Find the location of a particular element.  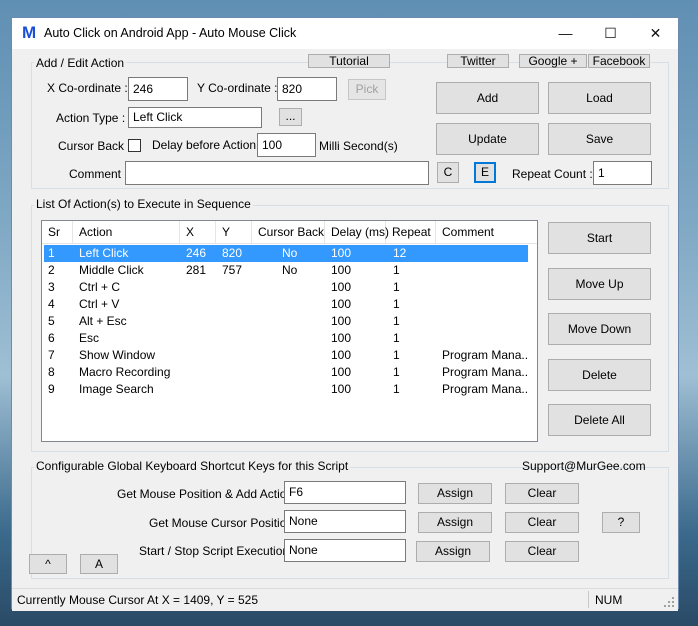

a-button: A is located at coordinates (99, 564).